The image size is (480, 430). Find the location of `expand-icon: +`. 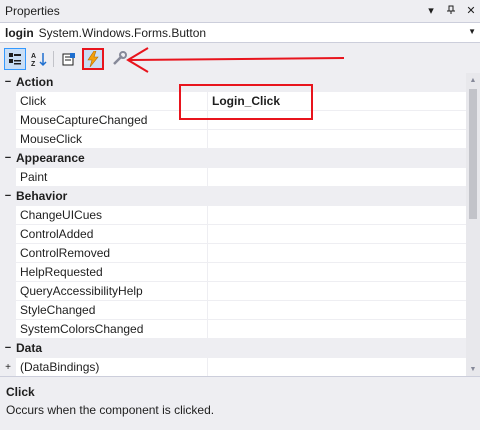

expand-icon: + is located at coordinates (8, 367).